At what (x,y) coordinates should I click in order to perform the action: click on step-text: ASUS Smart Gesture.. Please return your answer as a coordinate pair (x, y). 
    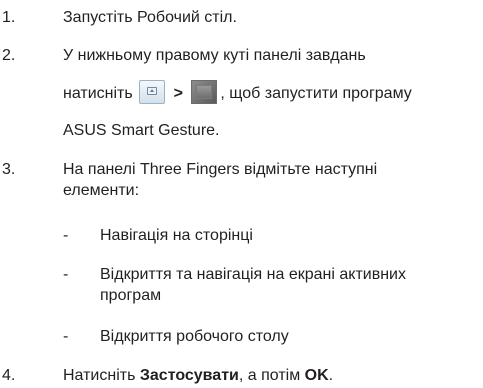
    Looking at the image, I should click on (141, 130).